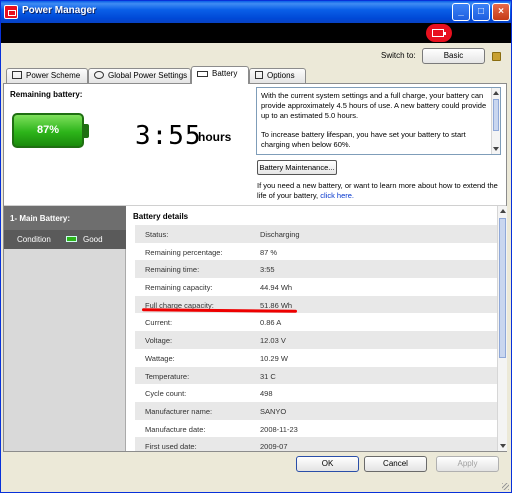  I want to click on battery-percent: 87%, so click(48, 130).